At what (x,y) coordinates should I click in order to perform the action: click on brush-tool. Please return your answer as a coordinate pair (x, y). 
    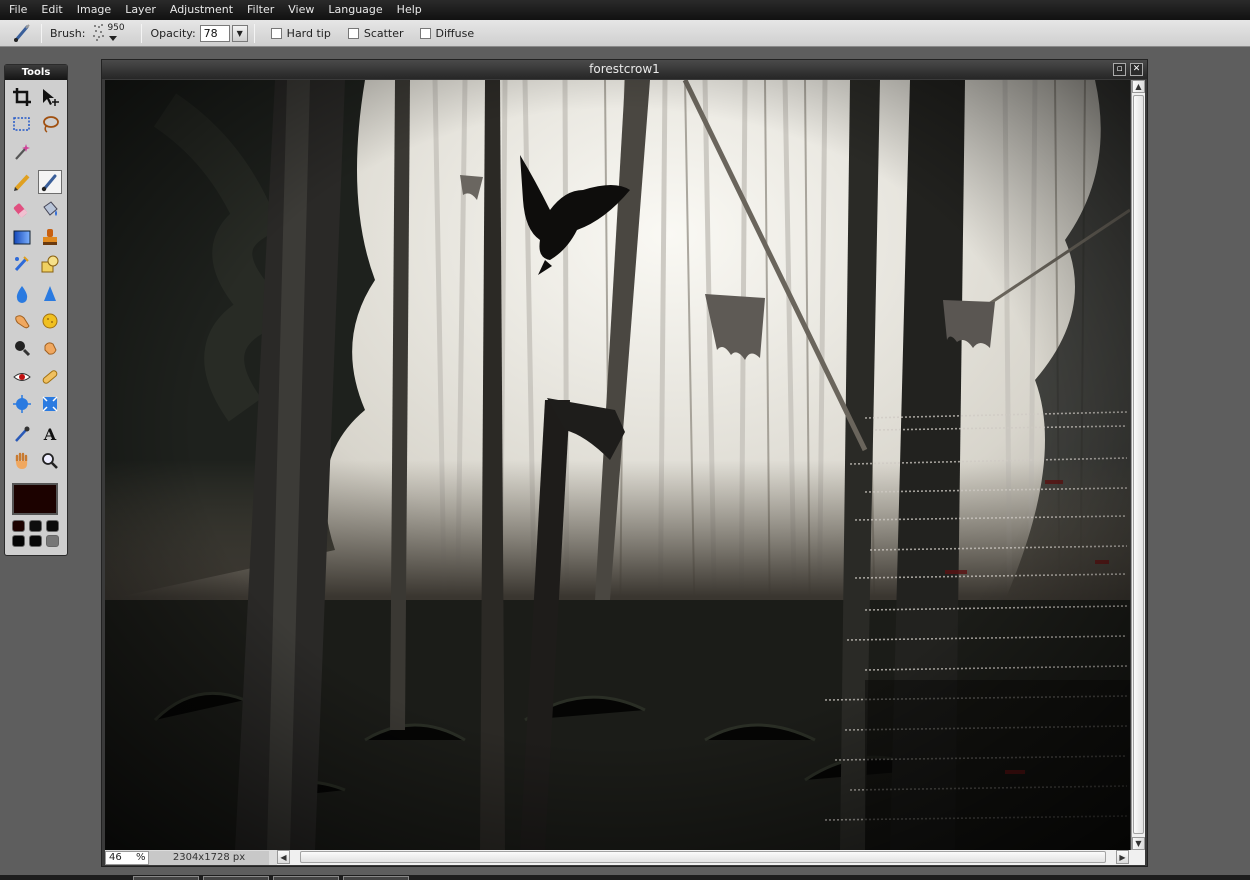
    Looking at the image, I should click on (50, 182).